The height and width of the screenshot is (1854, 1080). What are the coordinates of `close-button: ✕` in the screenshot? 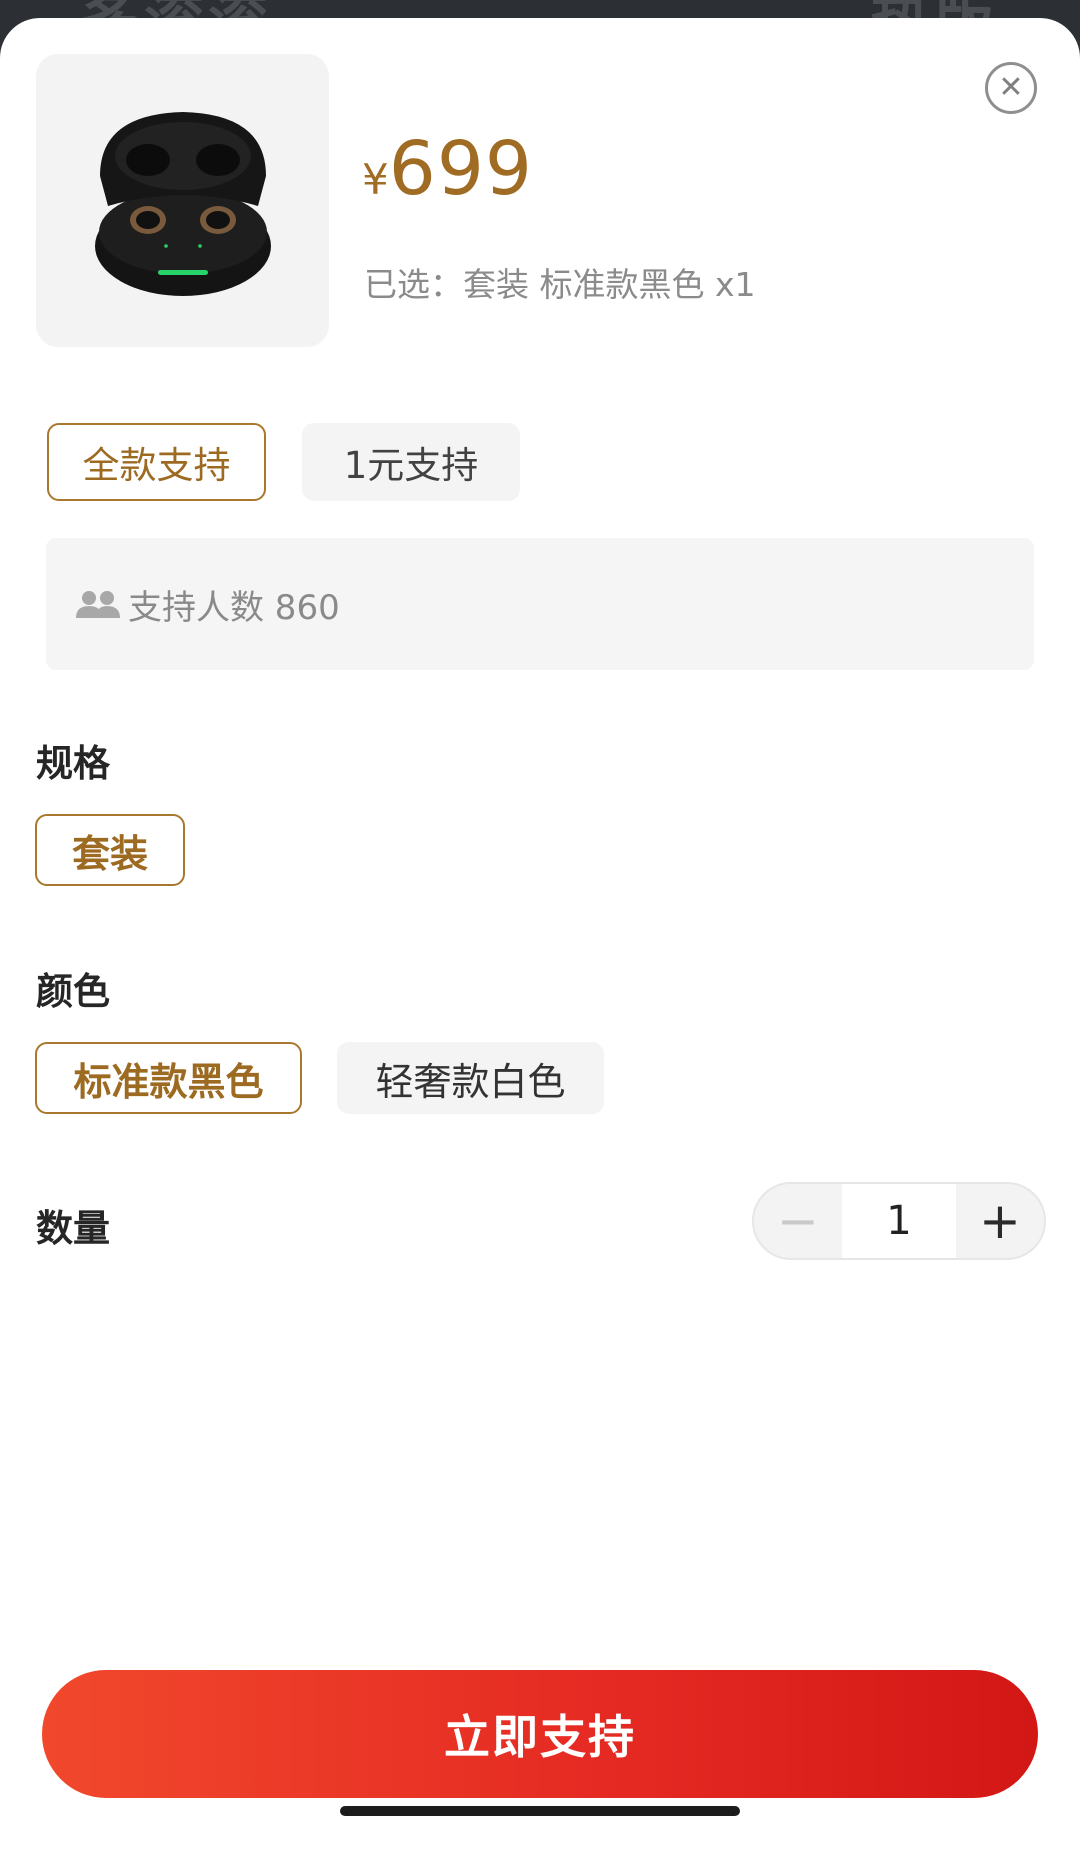 It's located at (1011, 88).